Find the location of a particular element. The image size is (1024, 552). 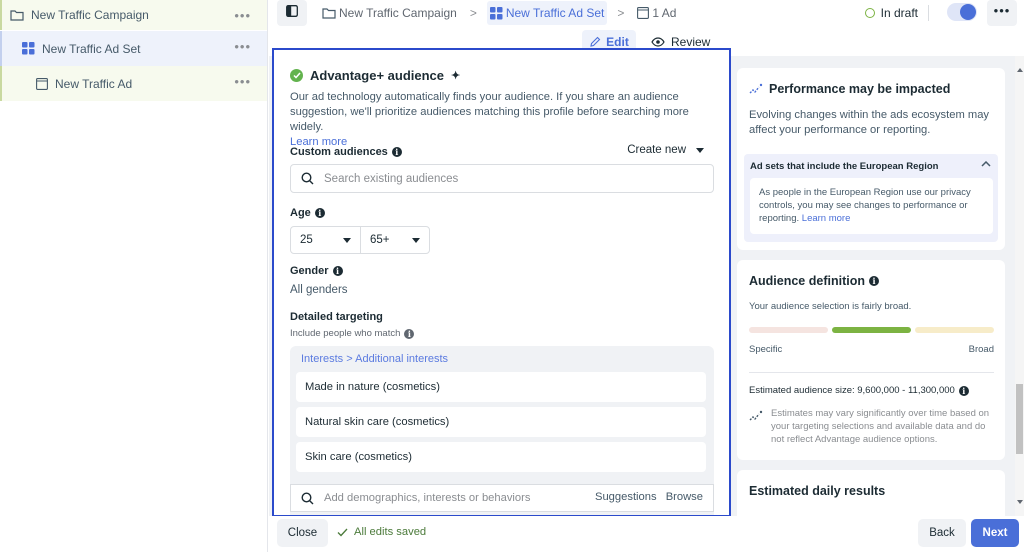

interest-category-path: Interests > Additional interests is located at coordinates (374, 359).